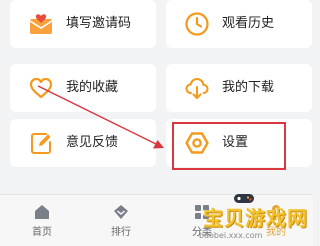 The image size is (320, 246). I want to click on site-watermark: 宝贝游戏网 baobei.xxx.com, so click(255, 220).